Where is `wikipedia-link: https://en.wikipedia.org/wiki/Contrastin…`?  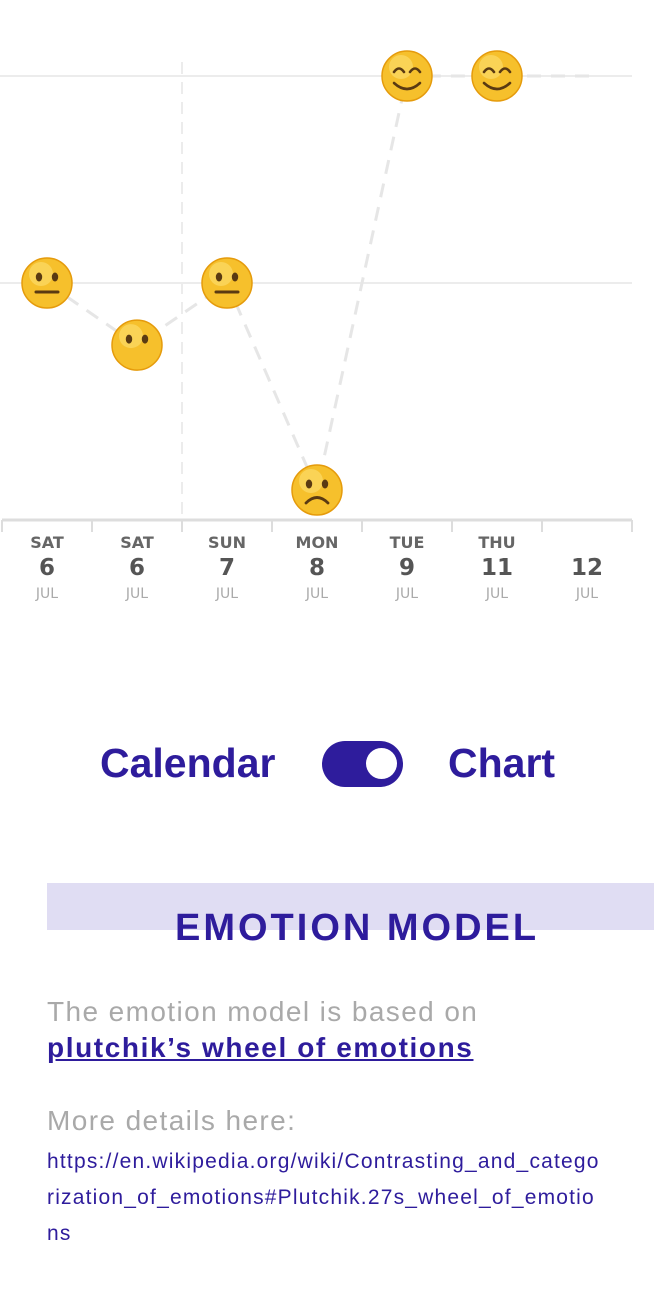 wikipedia-link: https://en.wikipedia.org/wiki/Contrastin… is located at coordinates (327, 1198).